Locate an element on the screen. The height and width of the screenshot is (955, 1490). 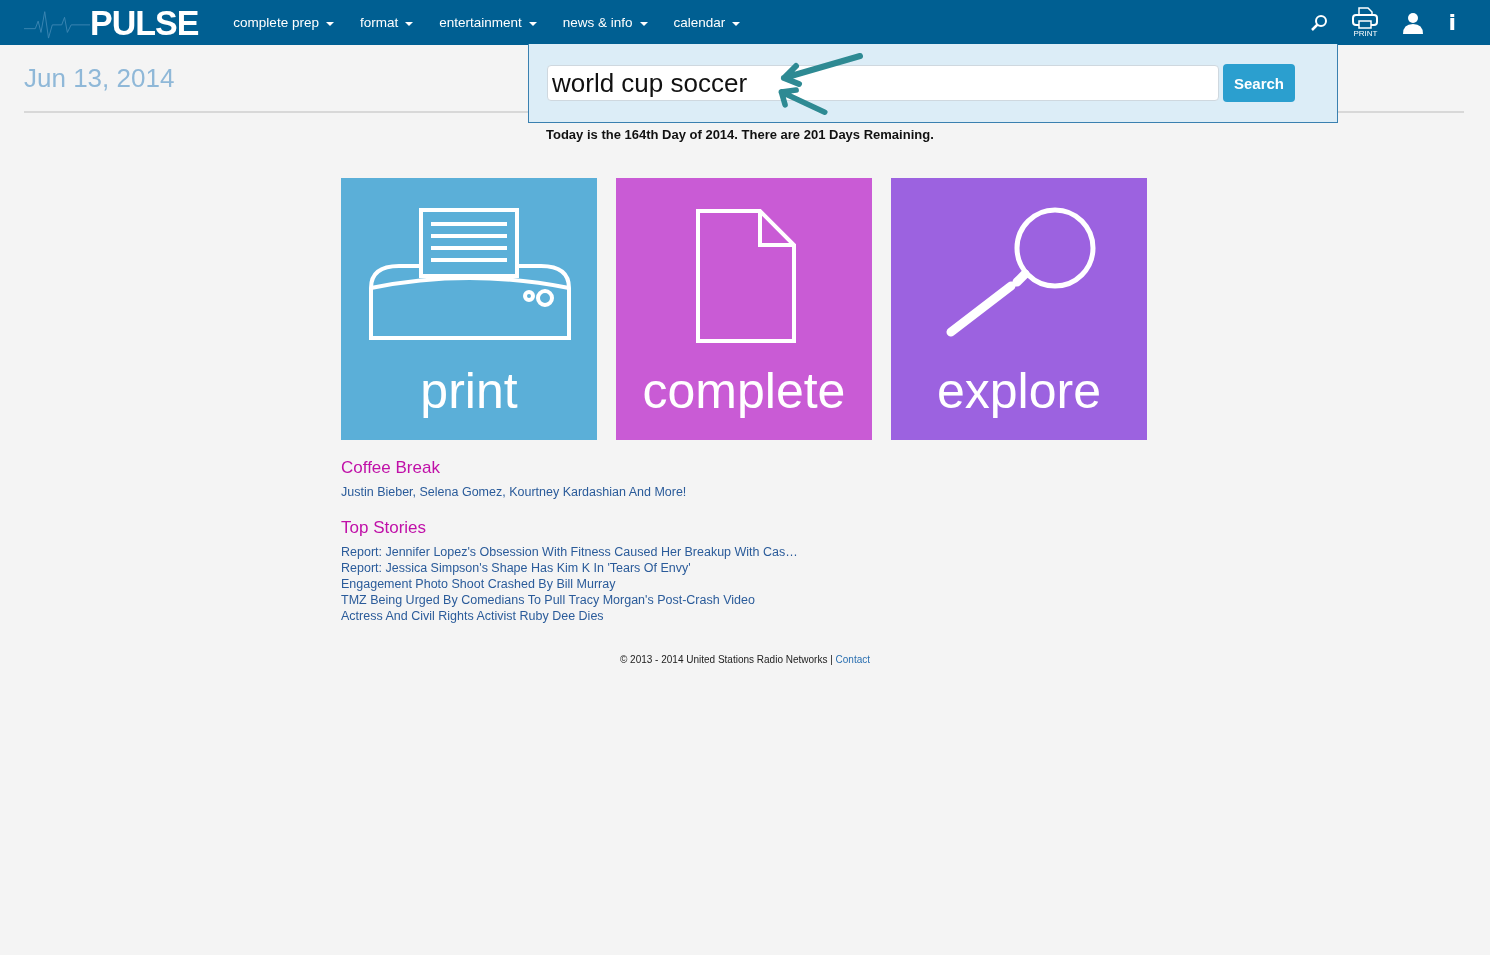
contact-link: Contact is located at coordinates (853, 659).